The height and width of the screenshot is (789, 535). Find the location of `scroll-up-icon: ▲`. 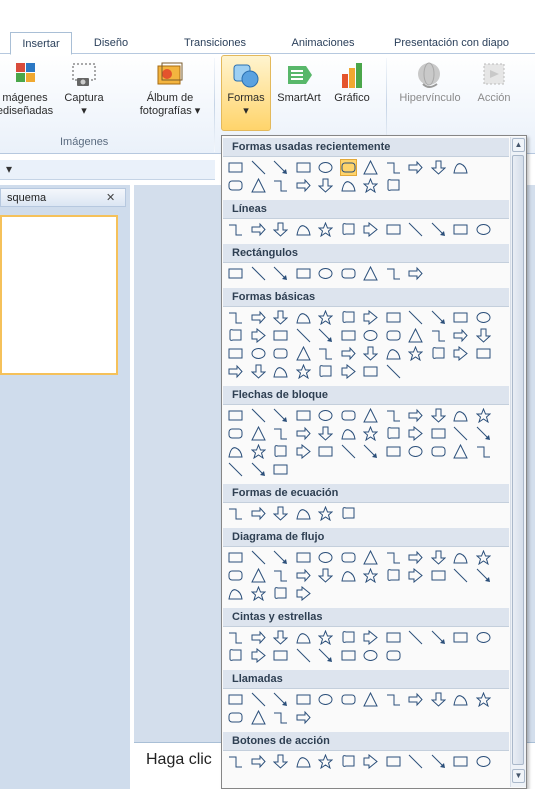

scroll-up-icon: ▲ is located at coordinates (518, 145).